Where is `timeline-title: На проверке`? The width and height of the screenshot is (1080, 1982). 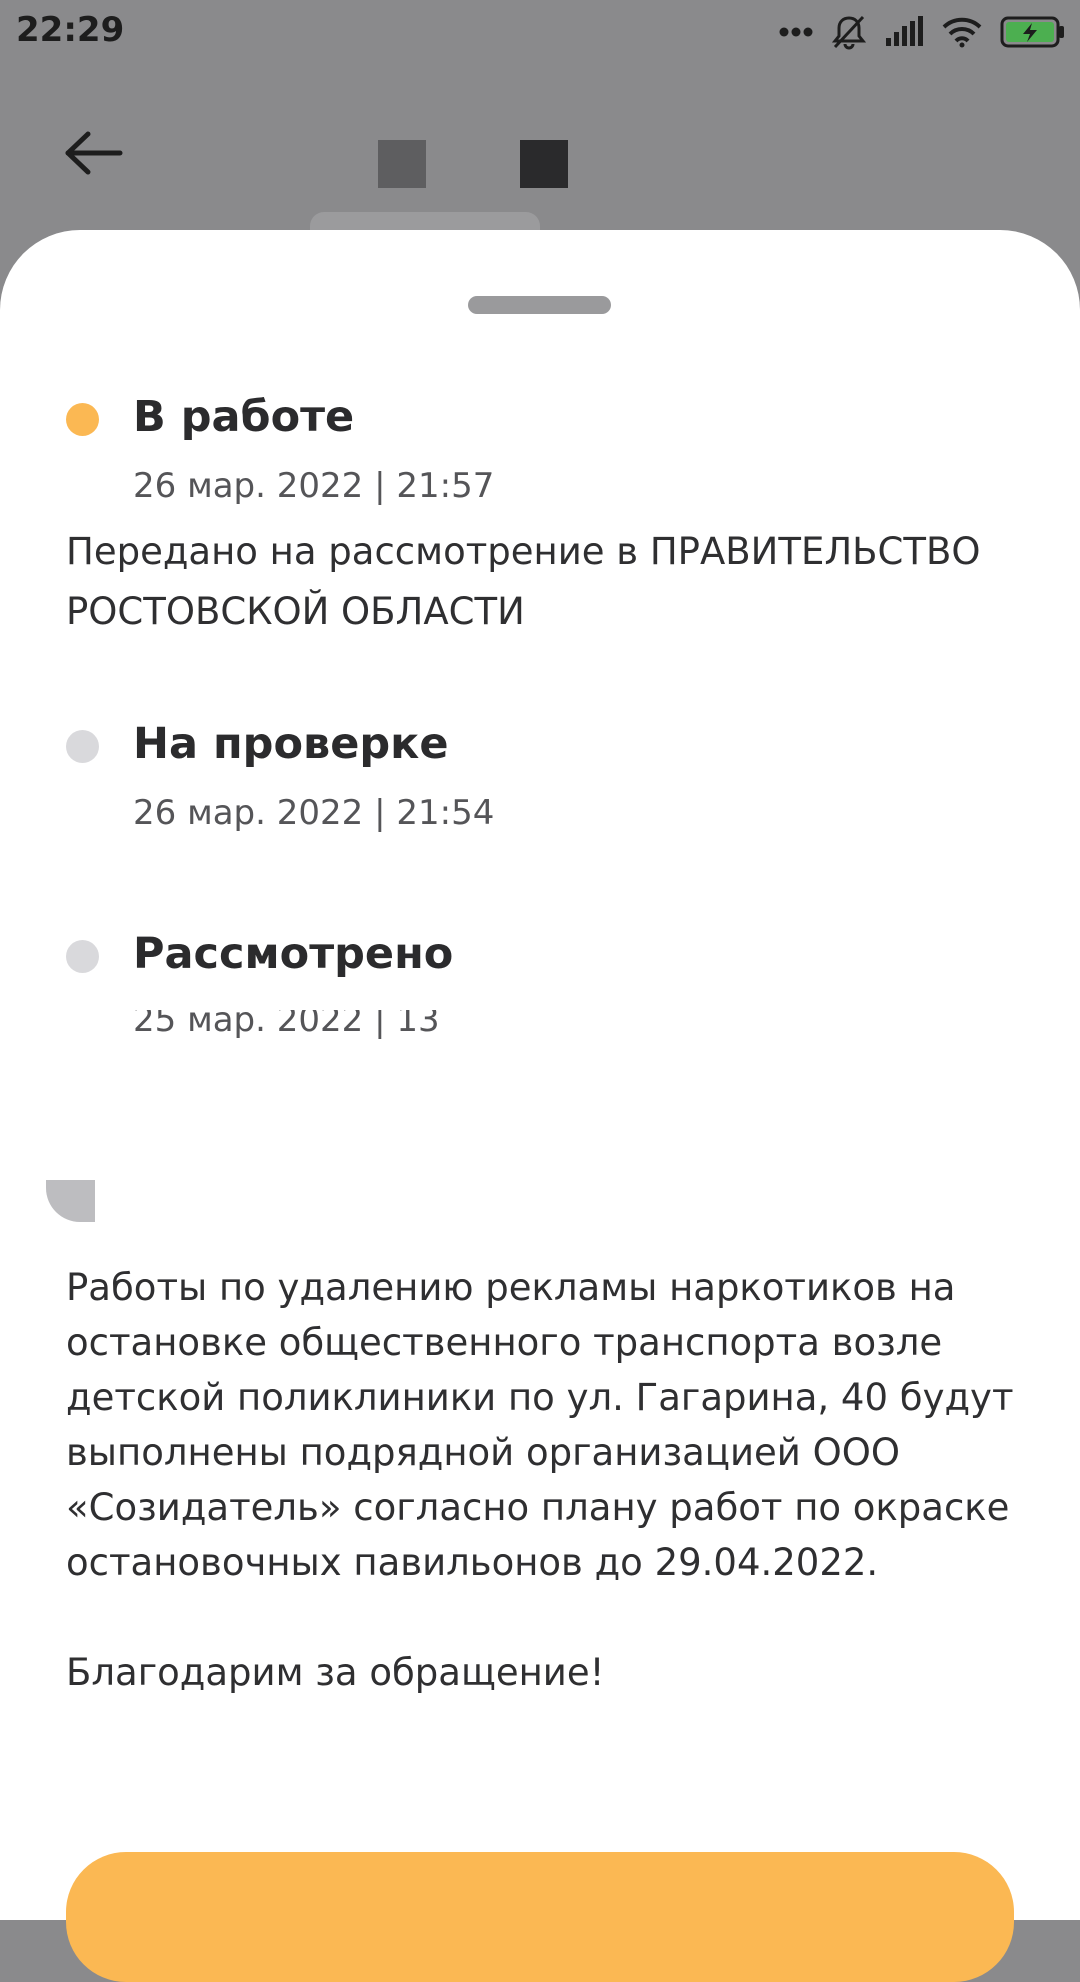 timeline-title: На проверке is located at coordinates (291, 744).